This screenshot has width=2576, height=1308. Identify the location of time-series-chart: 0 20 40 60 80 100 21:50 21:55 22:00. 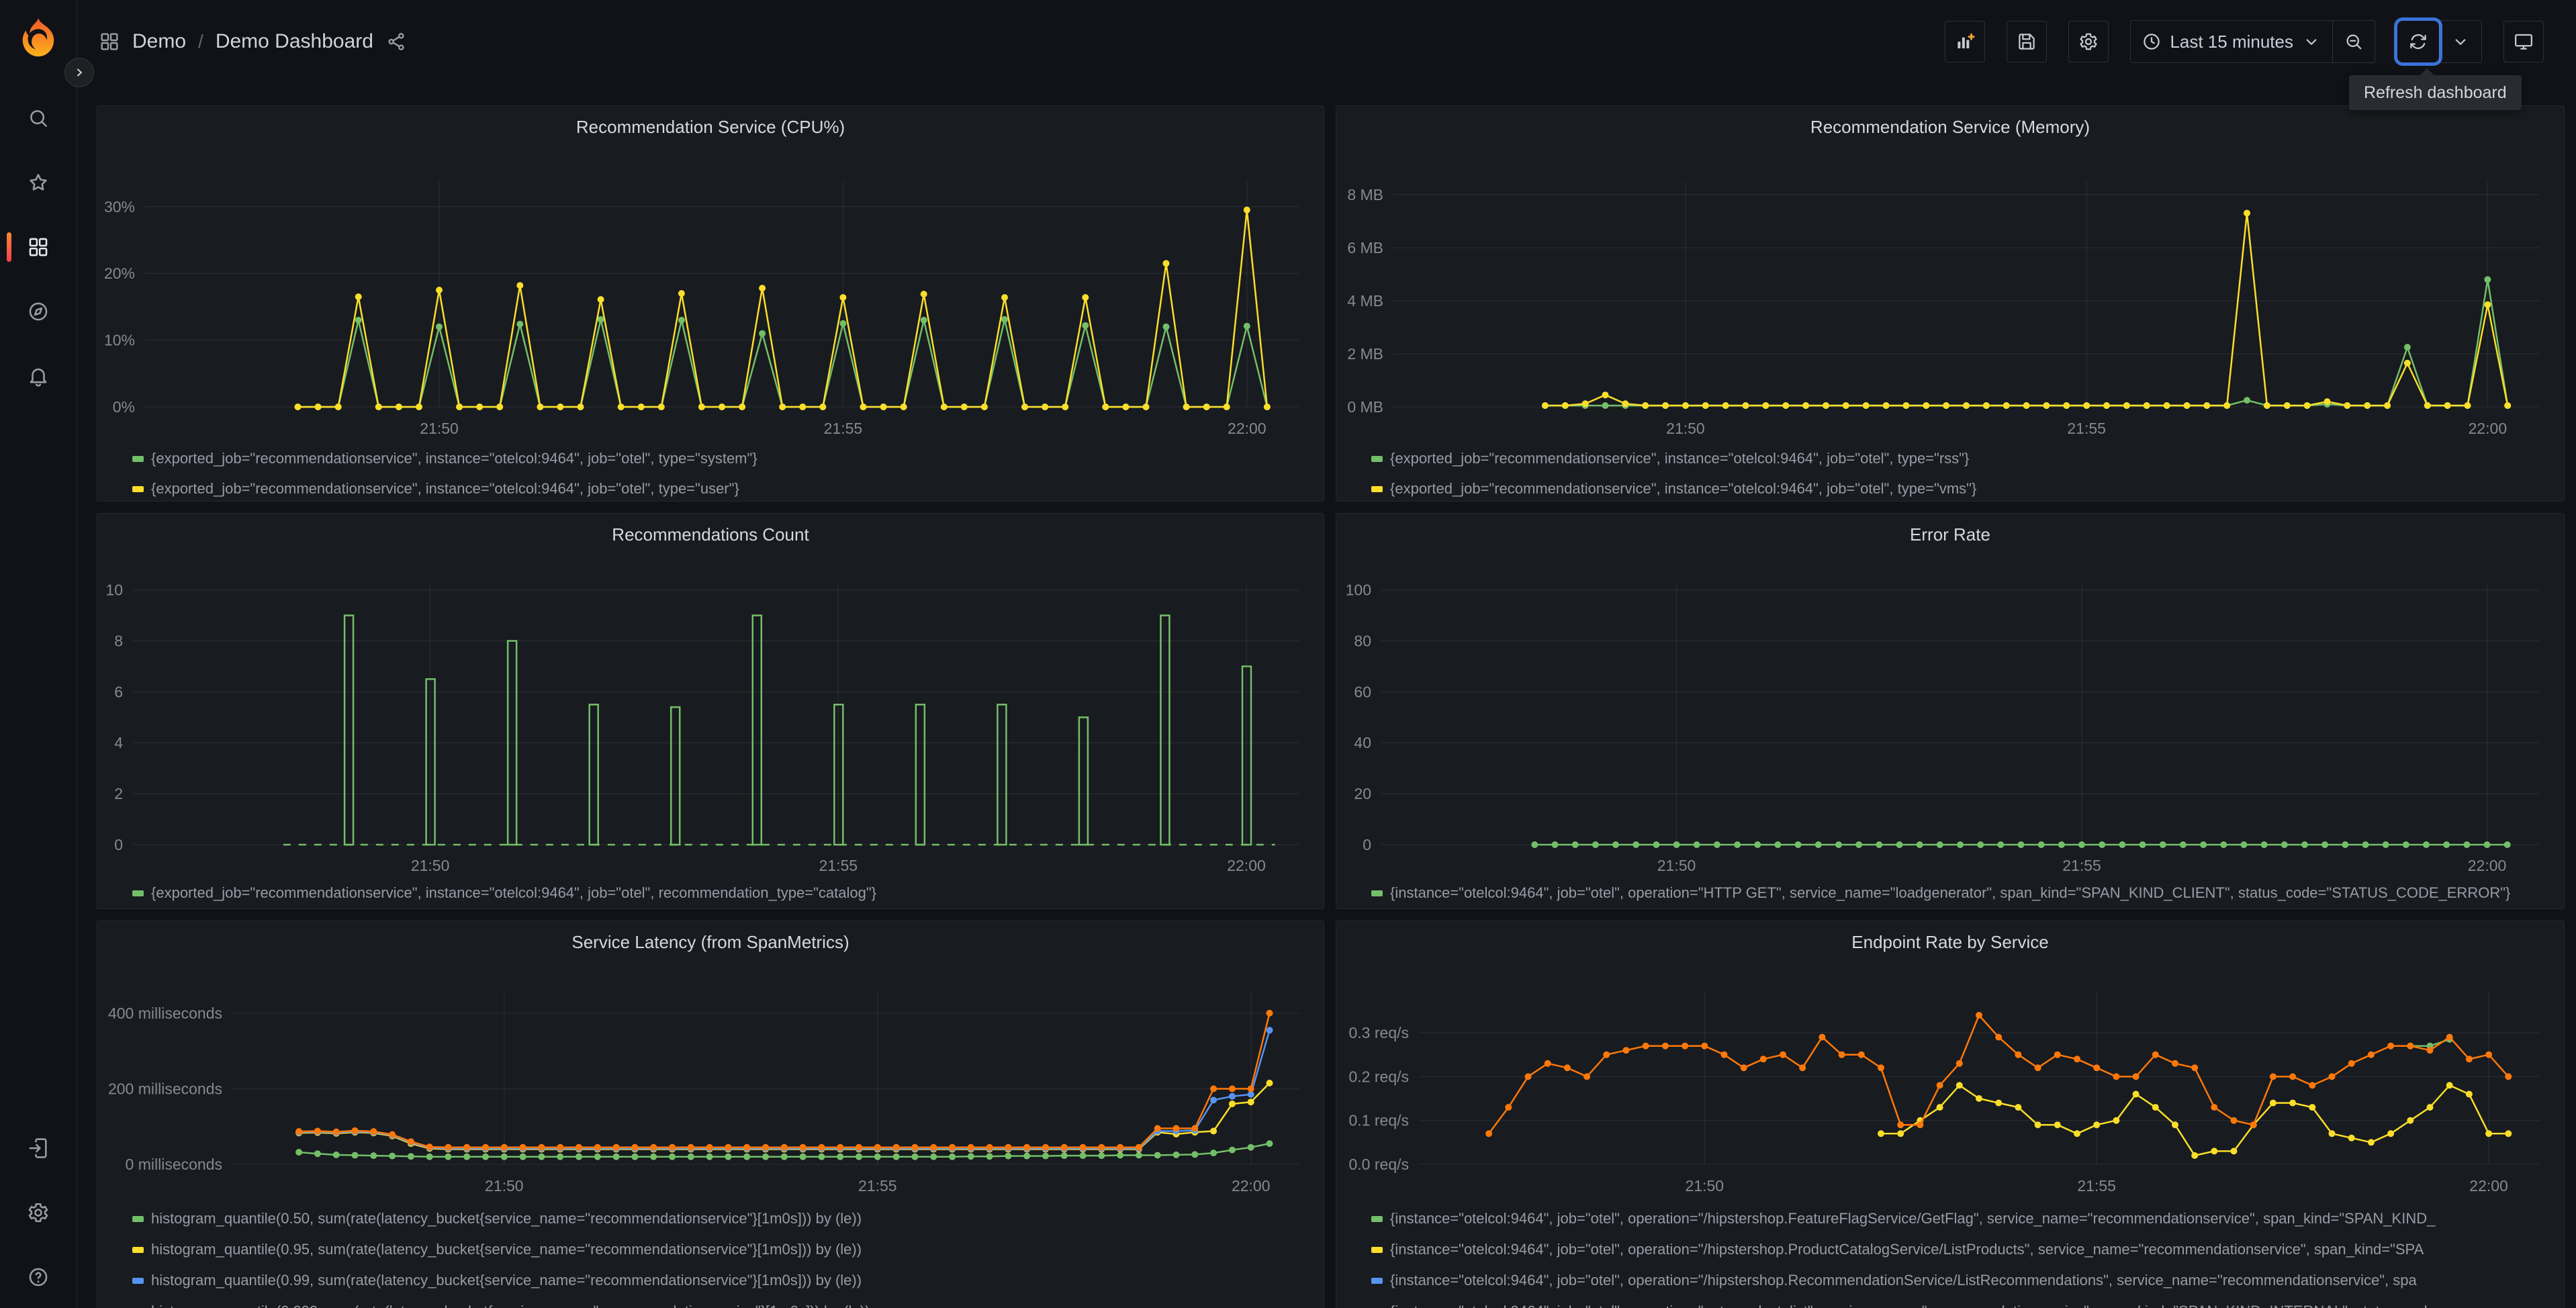
(1950, 711).